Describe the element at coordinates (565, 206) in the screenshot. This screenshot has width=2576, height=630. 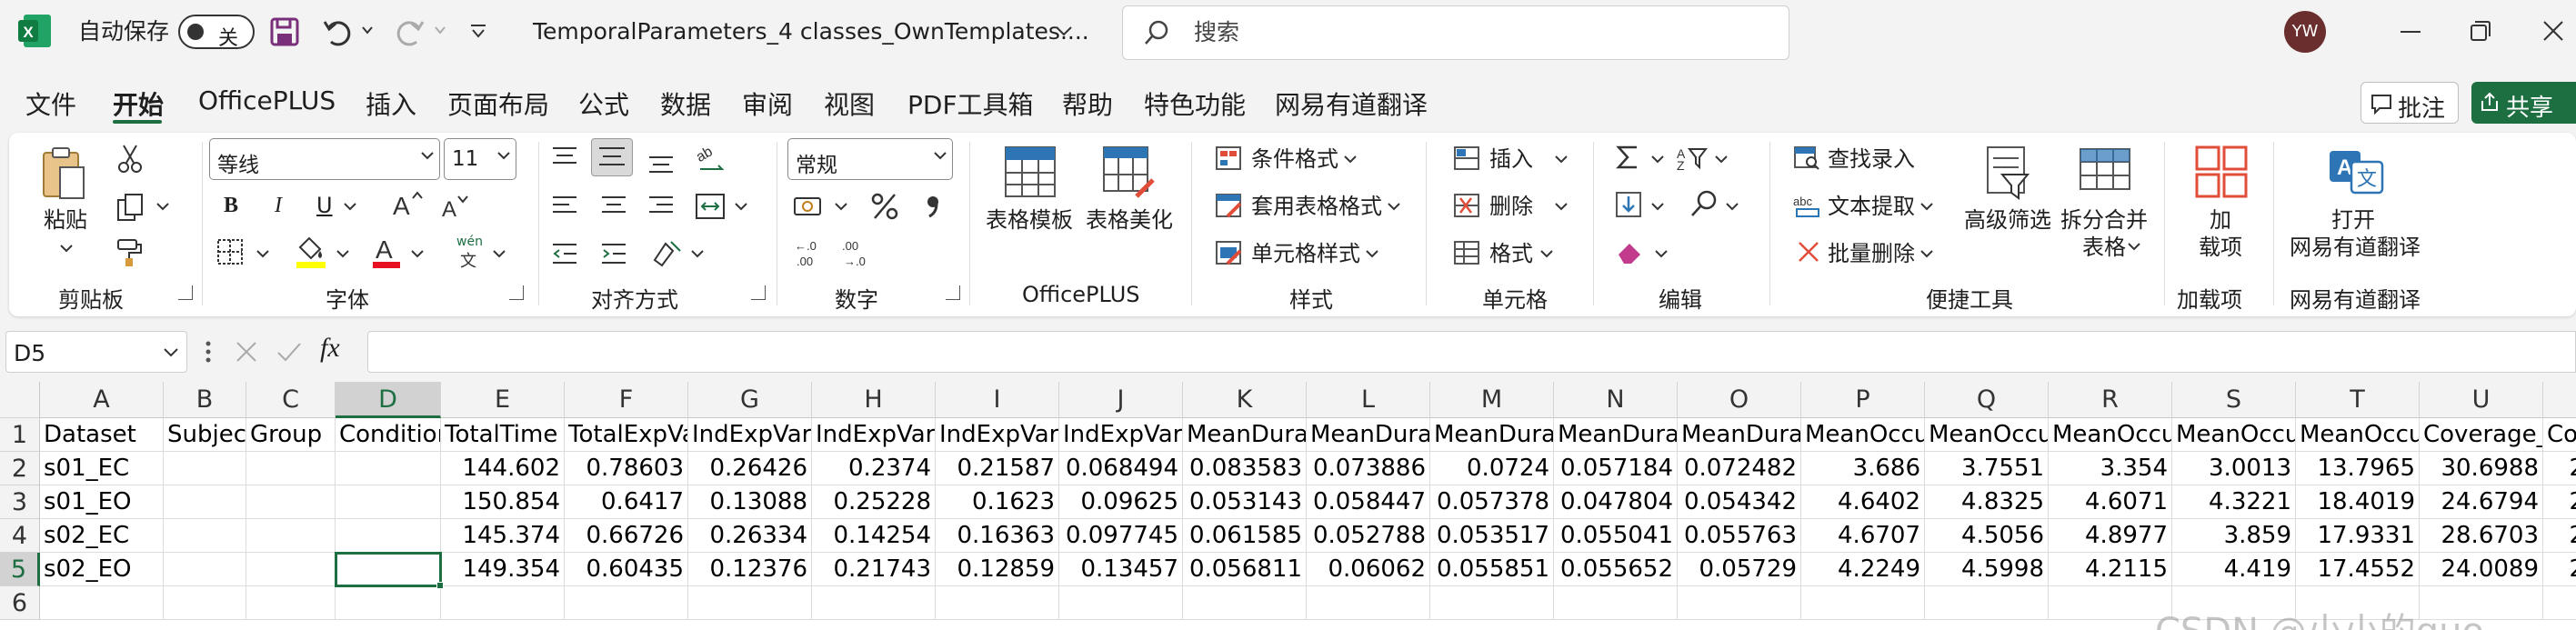
I see `align-left-icon` at that location.